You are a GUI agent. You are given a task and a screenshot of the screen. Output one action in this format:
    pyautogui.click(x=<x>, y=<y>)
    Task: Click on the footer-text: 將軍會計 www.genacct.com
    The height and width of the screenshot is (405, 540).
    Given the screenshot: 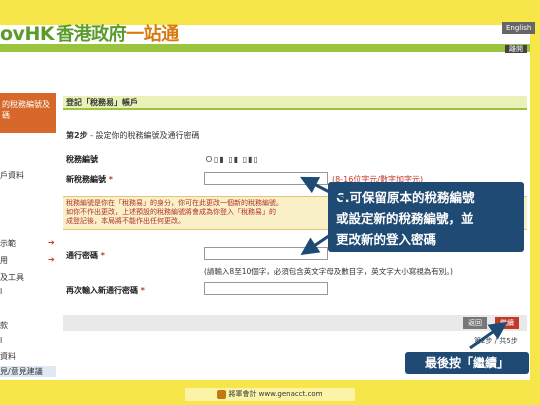 What is the action you would take?
    pyautogui.click(x=275, y=394)
    